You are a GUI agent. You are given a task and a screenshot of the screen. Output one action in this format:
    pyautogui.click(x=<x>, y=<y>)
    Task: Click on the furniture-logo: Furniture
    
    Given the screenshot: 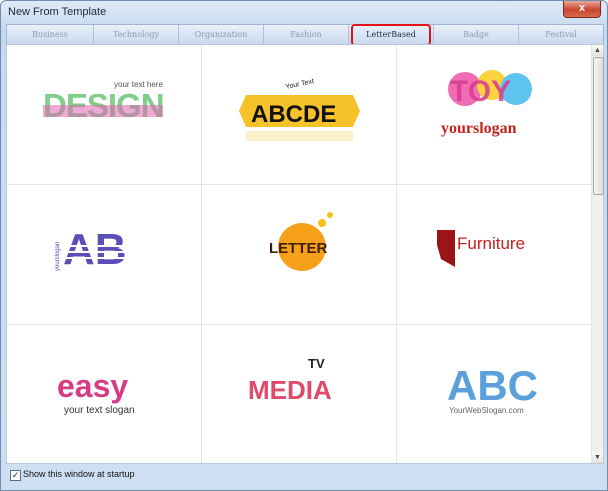 What is the action you would take?
    pyautogui.click(x=481, y=248)
    